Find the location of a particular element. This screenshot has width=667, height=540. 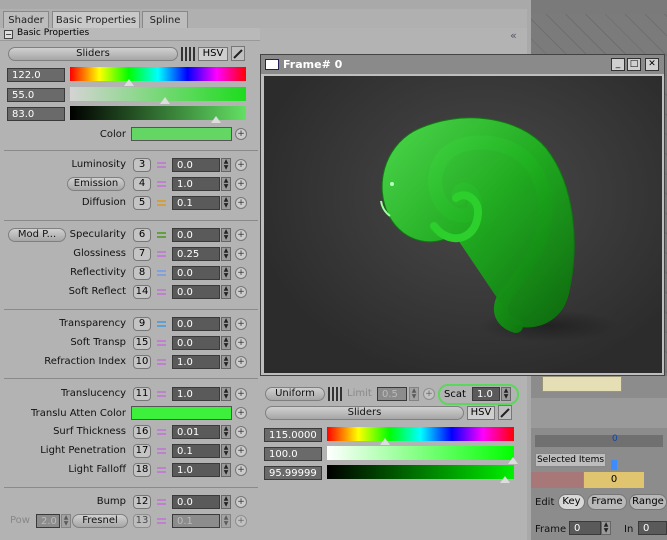

double-chevron-icon: « is located at coordinates (513, 35).